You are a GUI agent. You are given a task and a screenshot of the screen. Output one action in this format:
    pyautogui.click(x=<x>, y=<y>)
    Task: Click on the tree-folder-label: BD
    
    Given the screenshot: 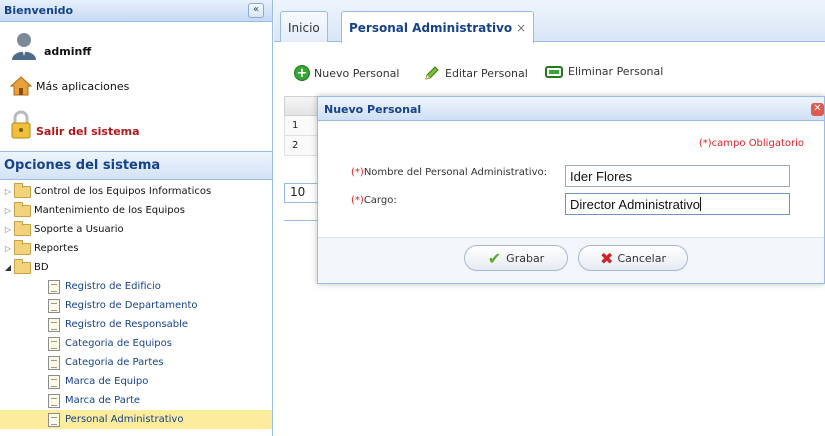 What is the action you would take?
    pyautogui.click(x=41, y=267)
    